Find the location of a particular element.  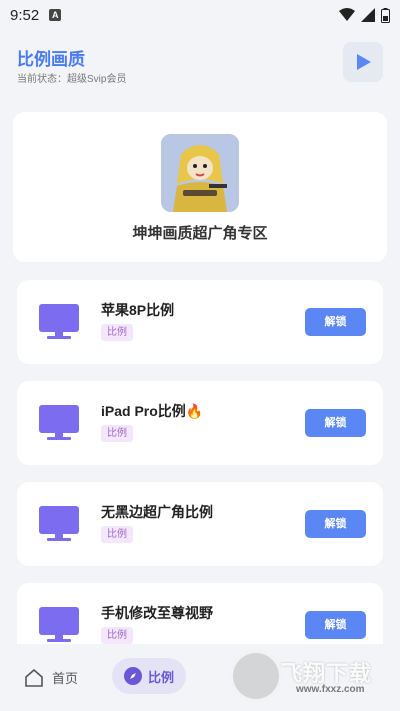

play-icon is located at coordinates (364, 62).